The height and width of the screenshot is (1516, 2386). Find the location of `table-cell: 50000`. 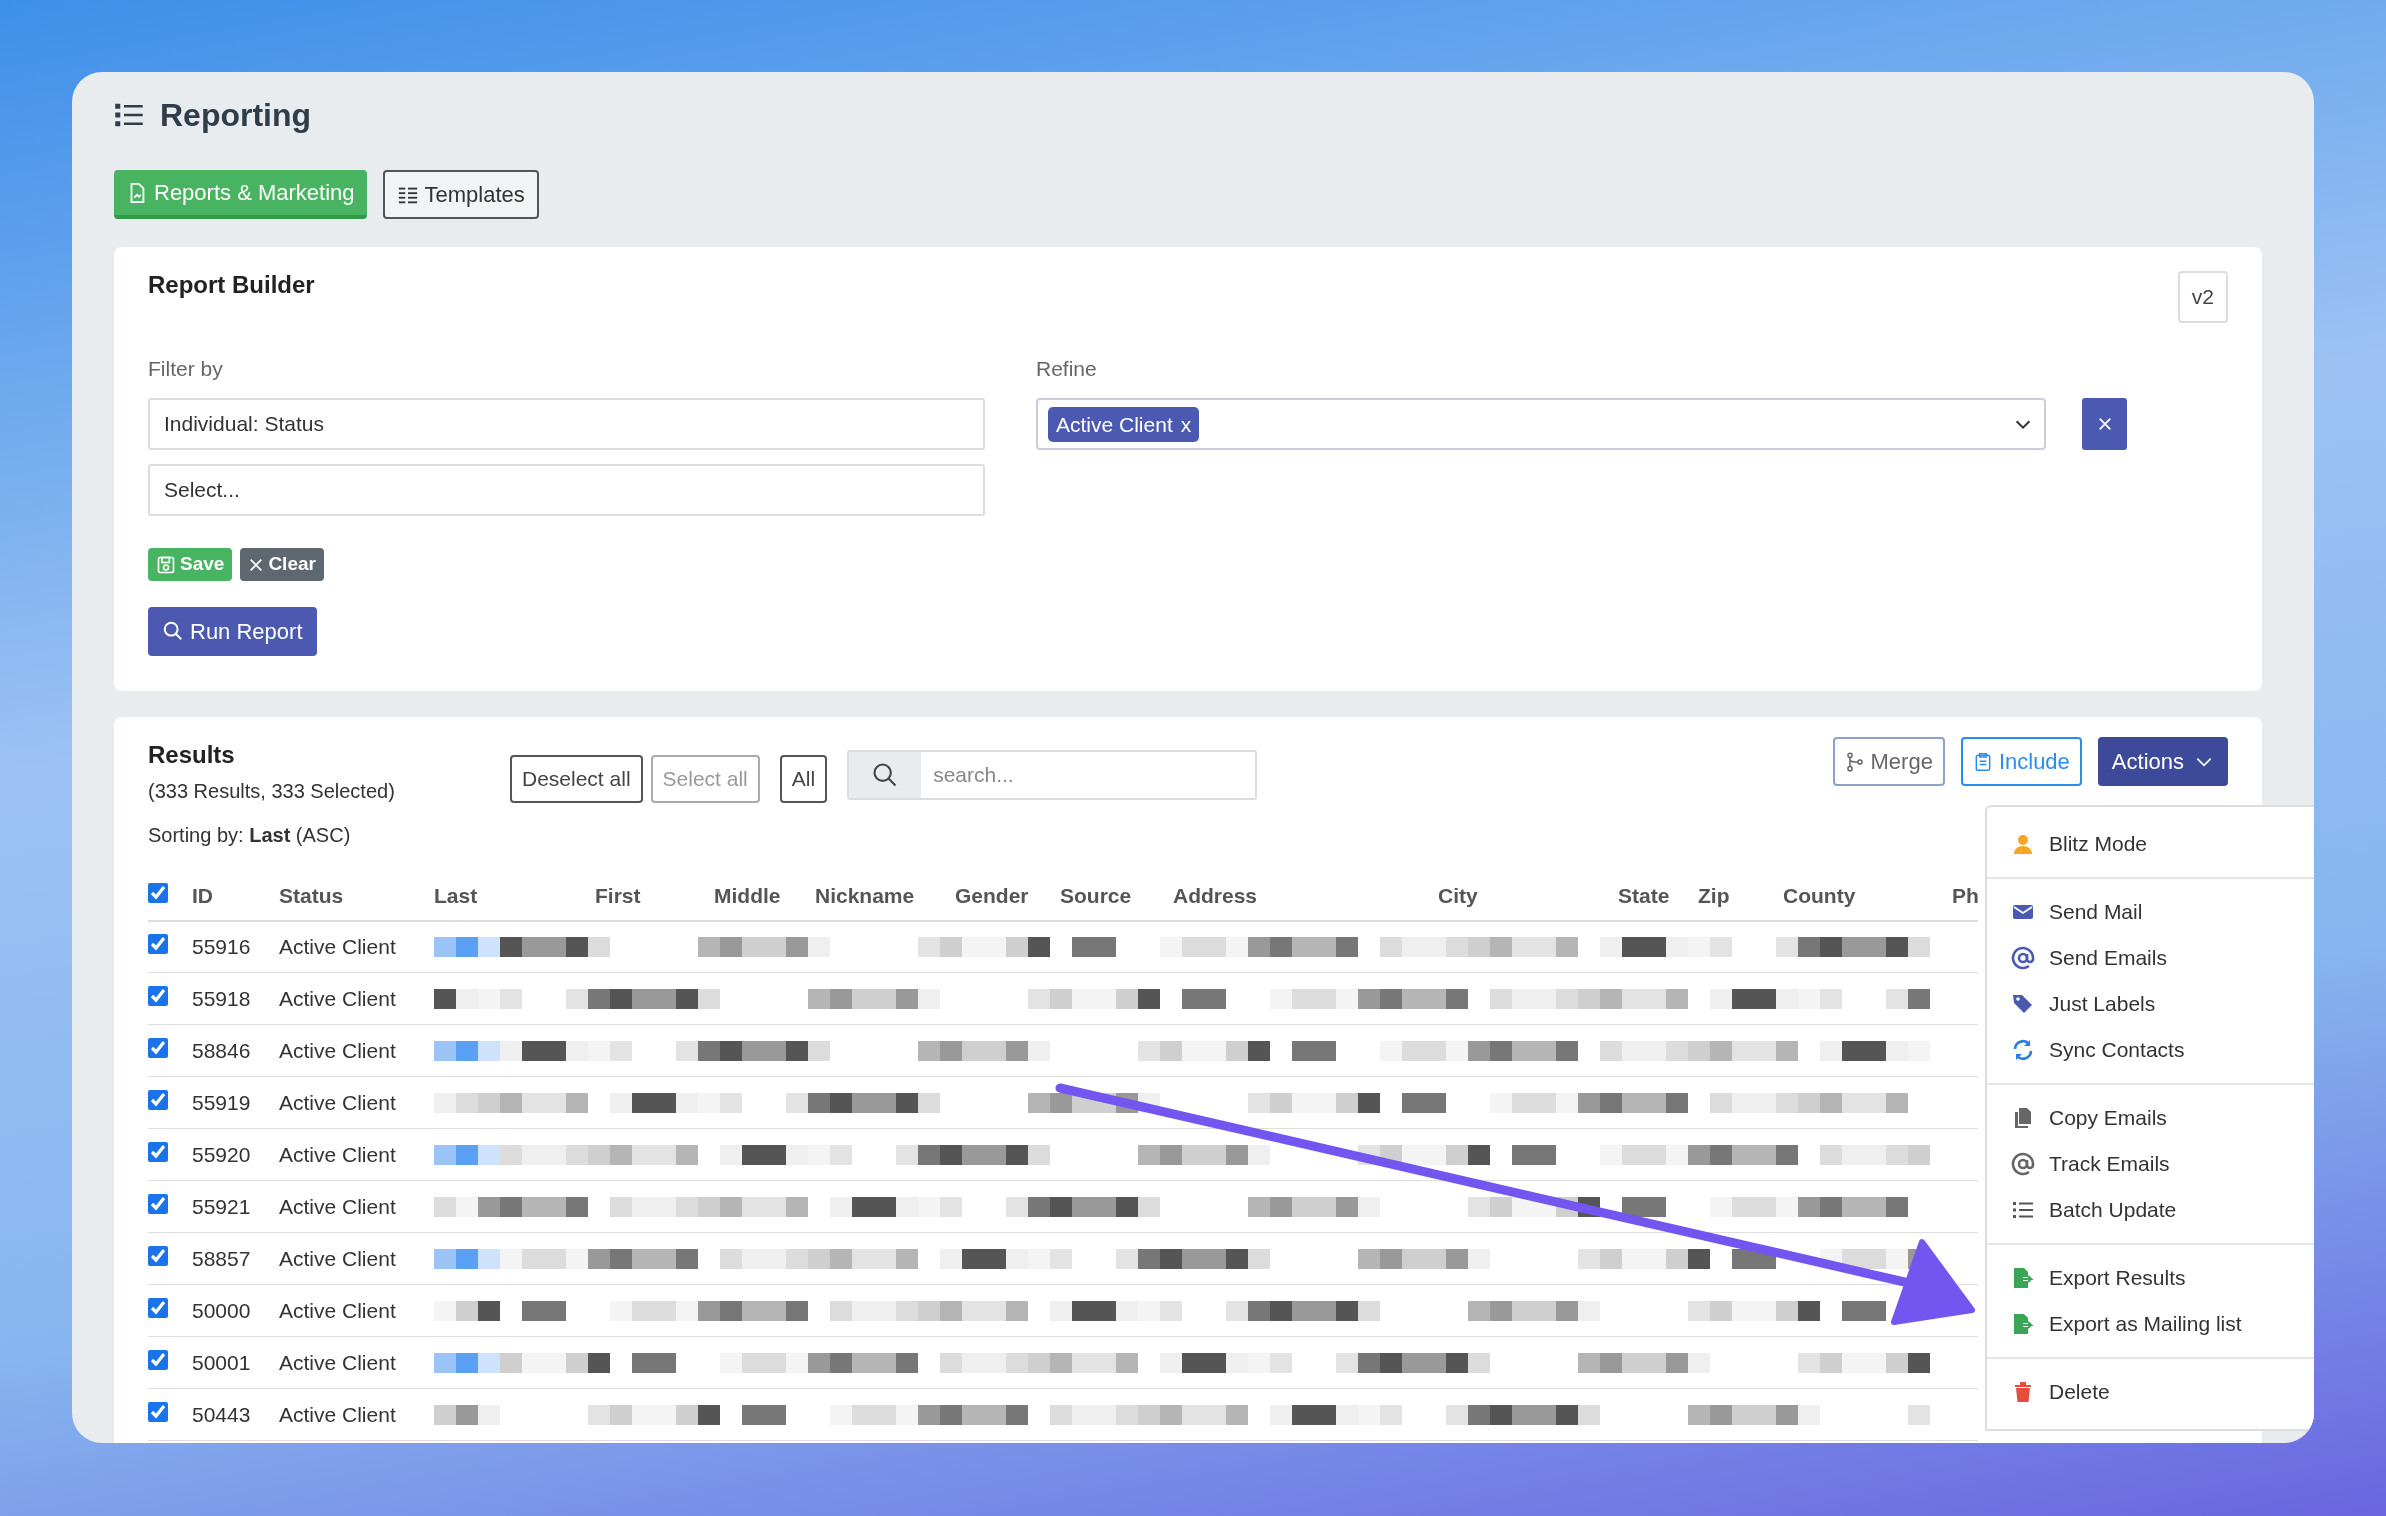

table-cell: 50000 is located at coordinates (221, 1310).